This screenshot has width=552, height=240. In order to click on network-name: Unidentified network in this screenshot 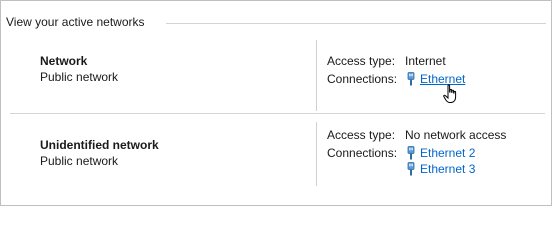, I will do `click(99, 145)`.